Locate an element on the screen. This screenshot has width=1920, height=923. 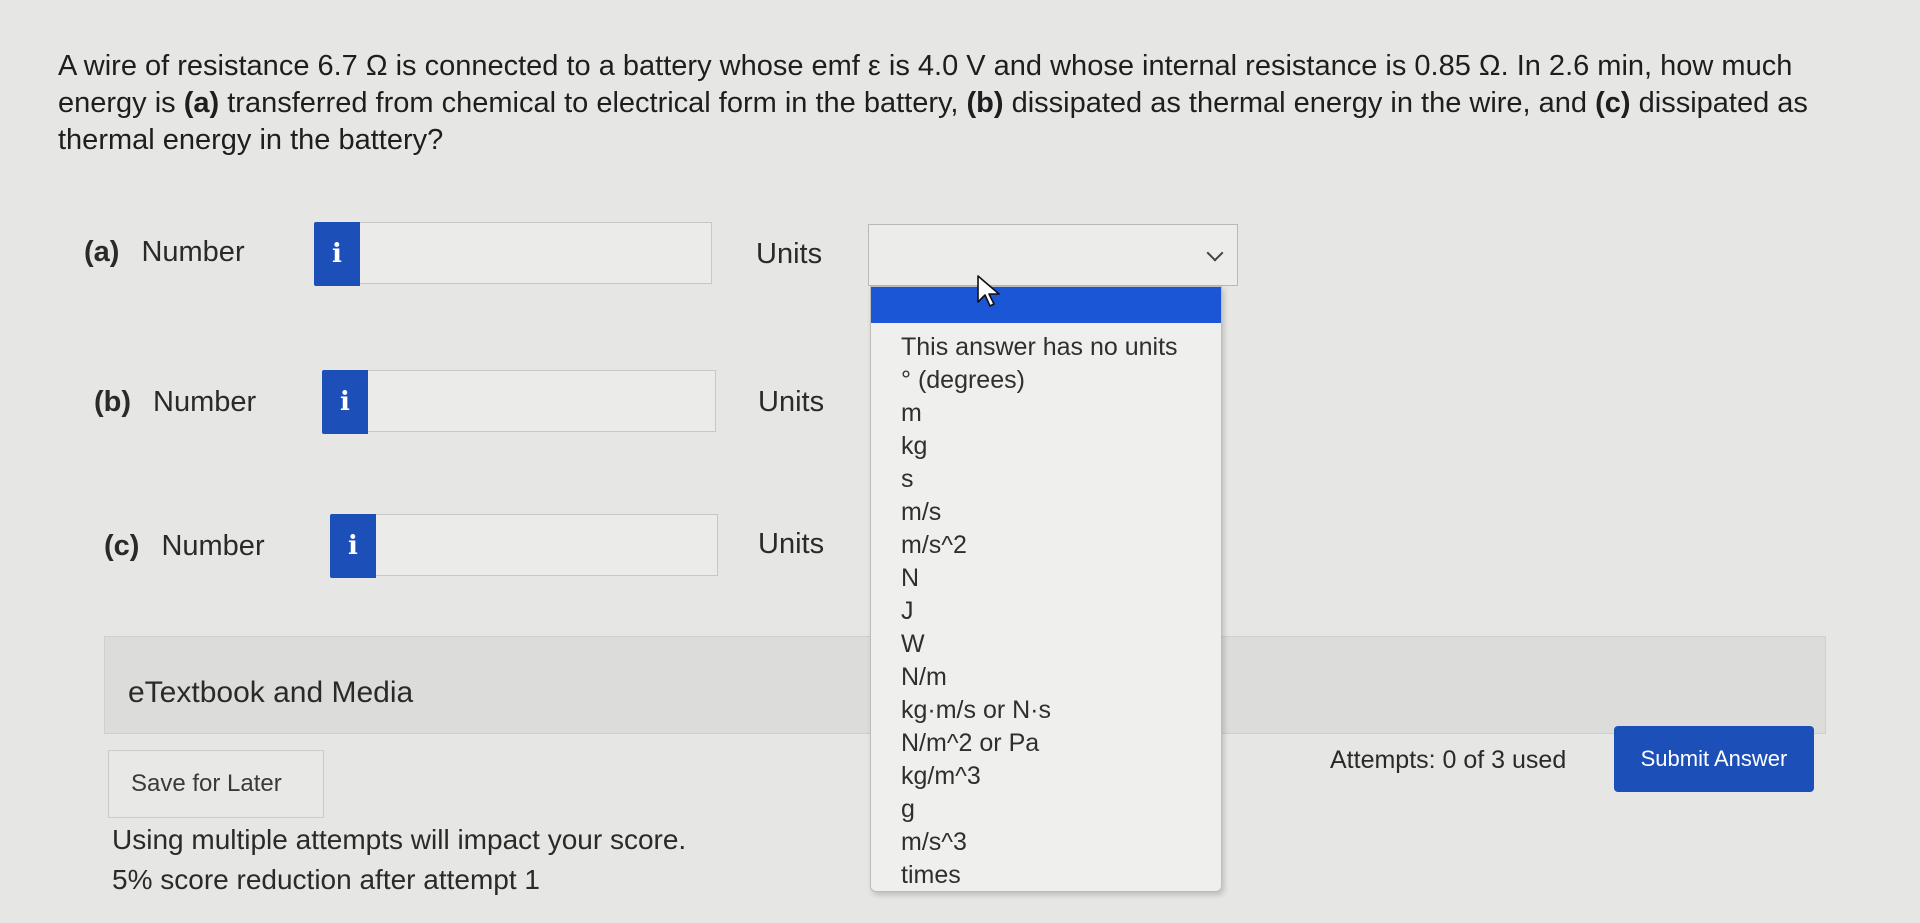
part-b-units-label: Units is located at coordinates (791, 402).